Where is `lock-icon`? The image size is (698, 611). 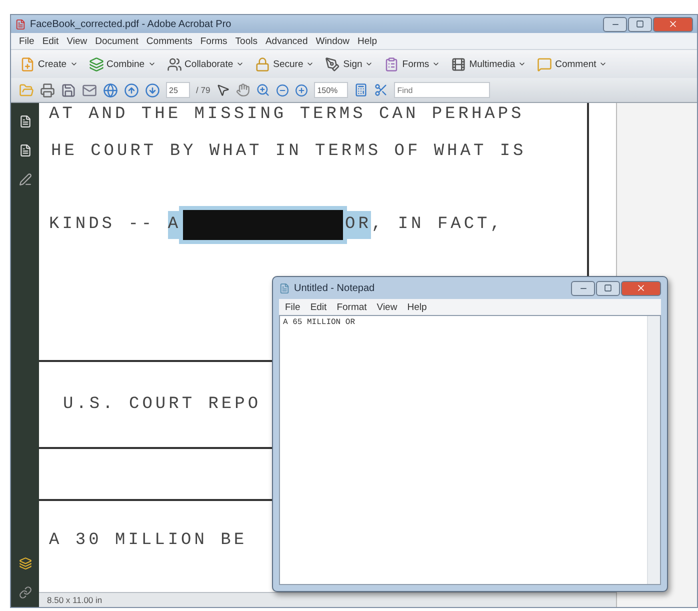
lock-icon is located at coordinates (262, 64).